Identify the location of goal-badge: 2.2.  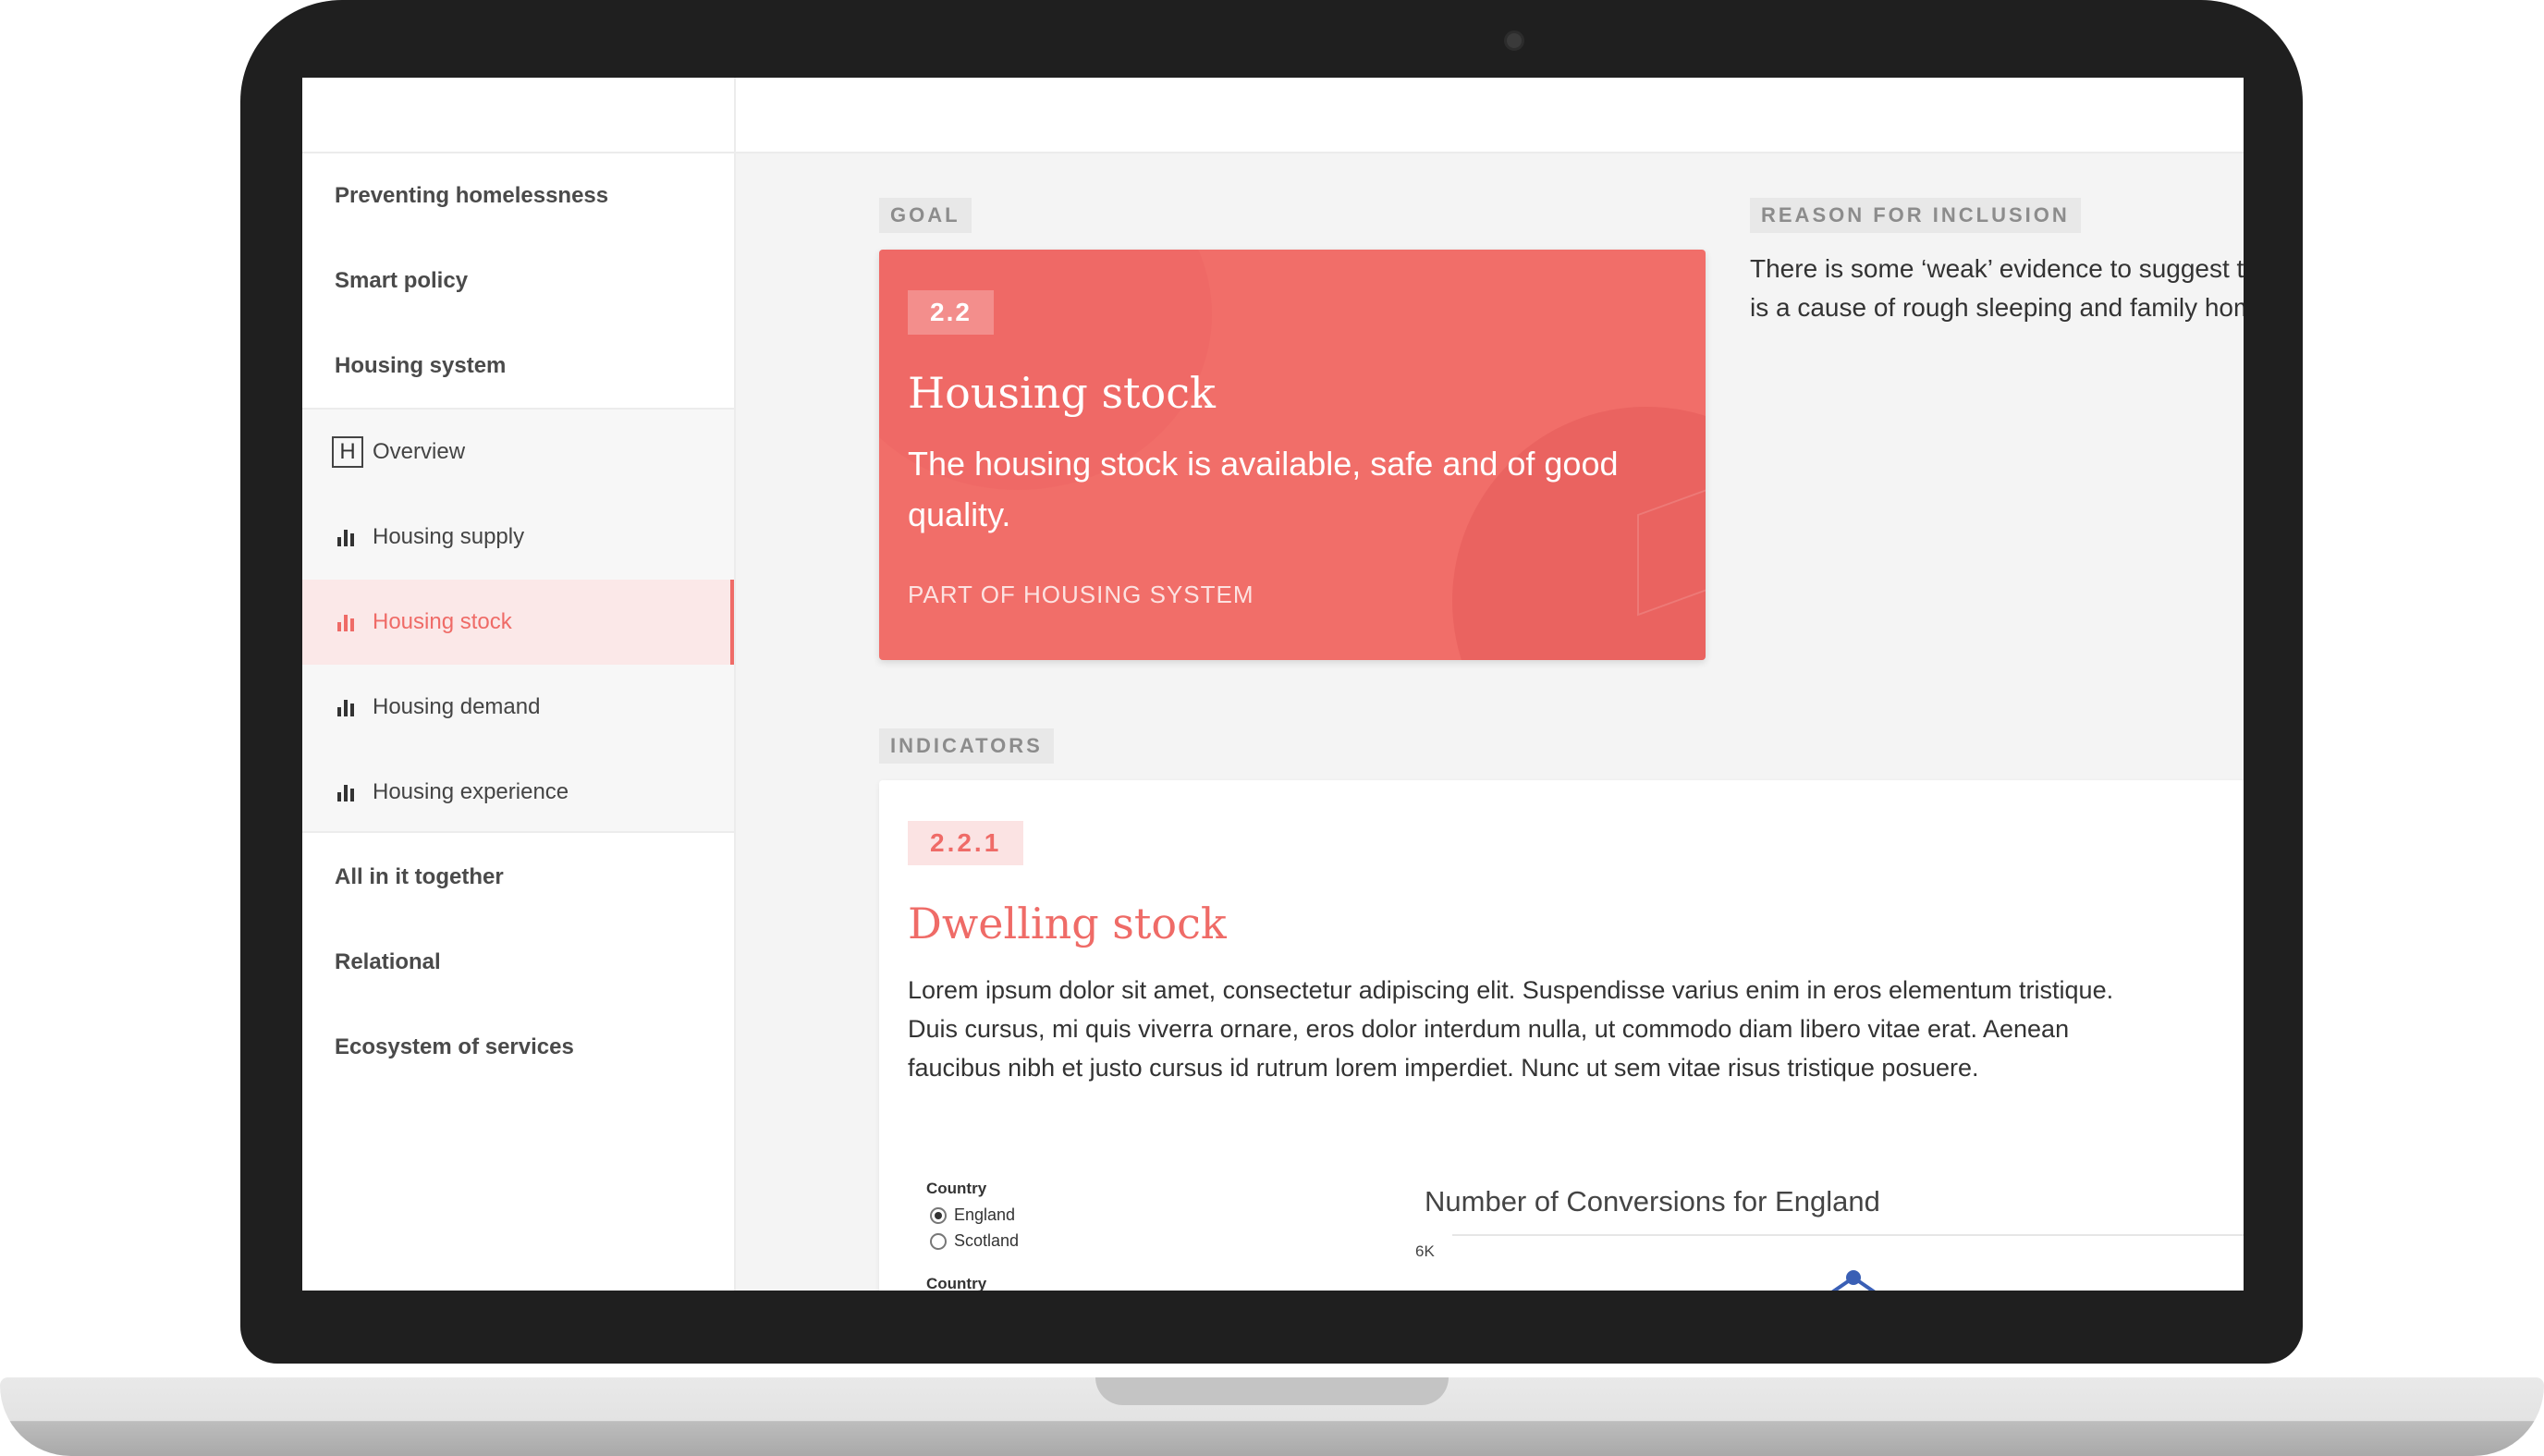
(951, 312).